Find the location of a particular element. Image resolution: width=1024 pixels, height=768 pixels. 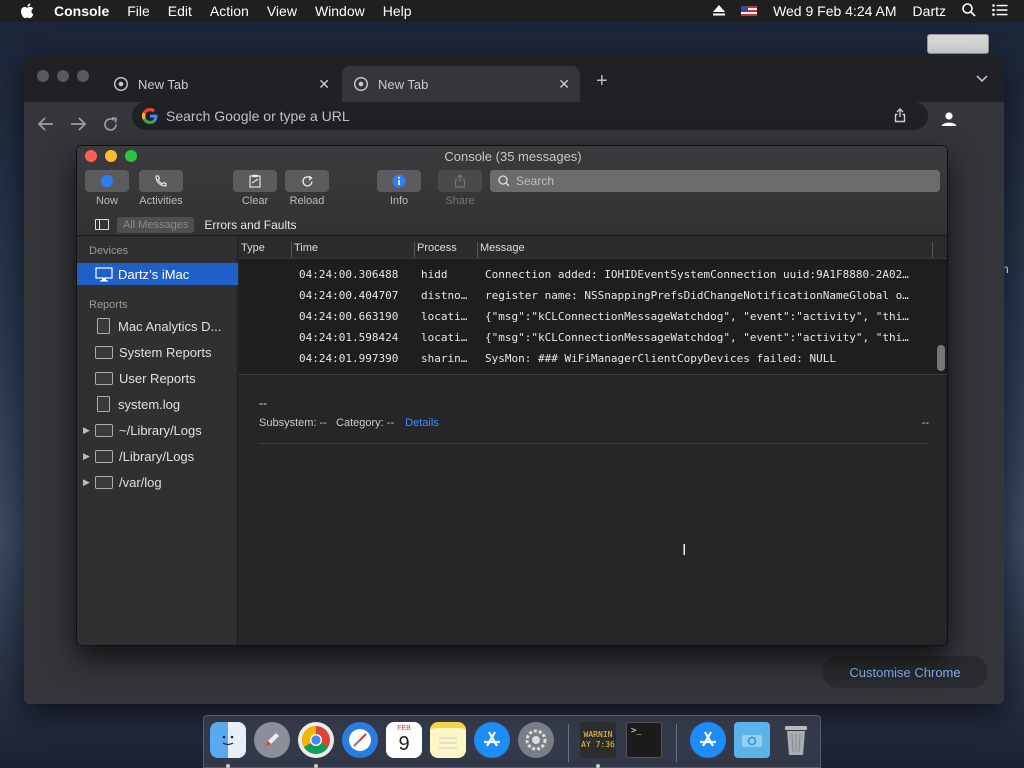

console-search-field is located at coordinates (715, 181).